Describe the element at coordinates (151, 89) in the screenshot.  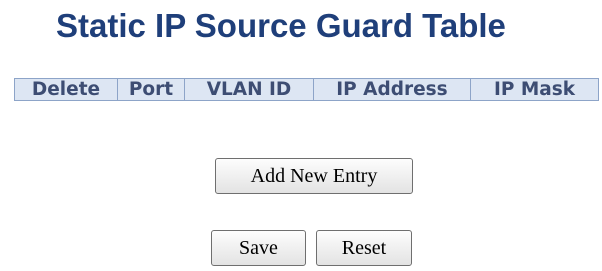
I see `column-header-port: Port` at that location.